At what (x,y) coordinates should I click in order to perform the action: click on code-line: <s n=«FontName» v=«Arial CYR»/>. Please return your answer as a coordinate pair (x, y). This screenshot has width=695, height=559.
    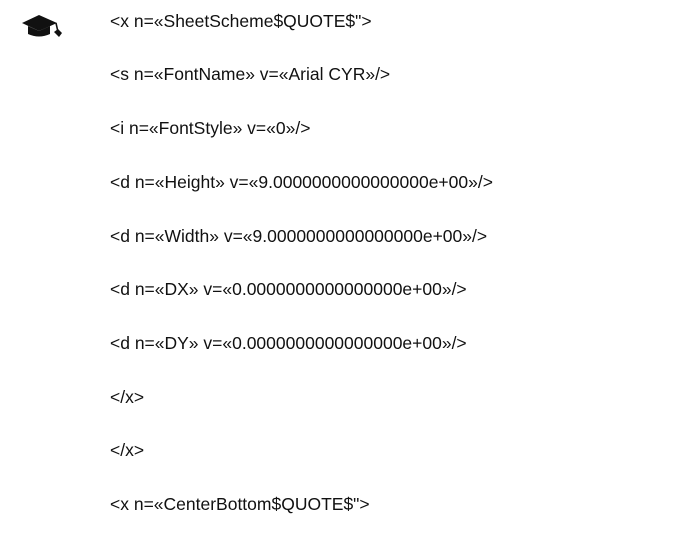
    Looking at the image, I should click on (250, 74).